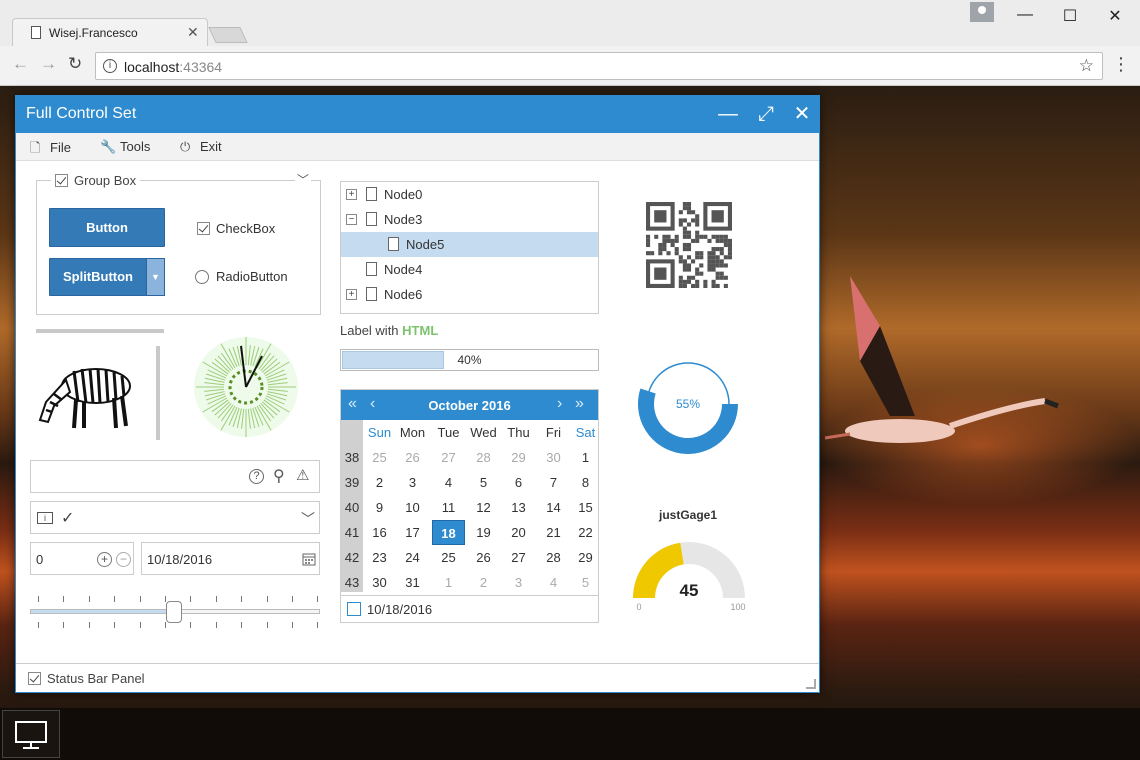 The width and height of the screenshot is (1140, 760). What do you see at coordinates (86, 678) in the screenshot?
I see `status-bar-panel: Status Bar Panel` at bounding box center [86, 678].